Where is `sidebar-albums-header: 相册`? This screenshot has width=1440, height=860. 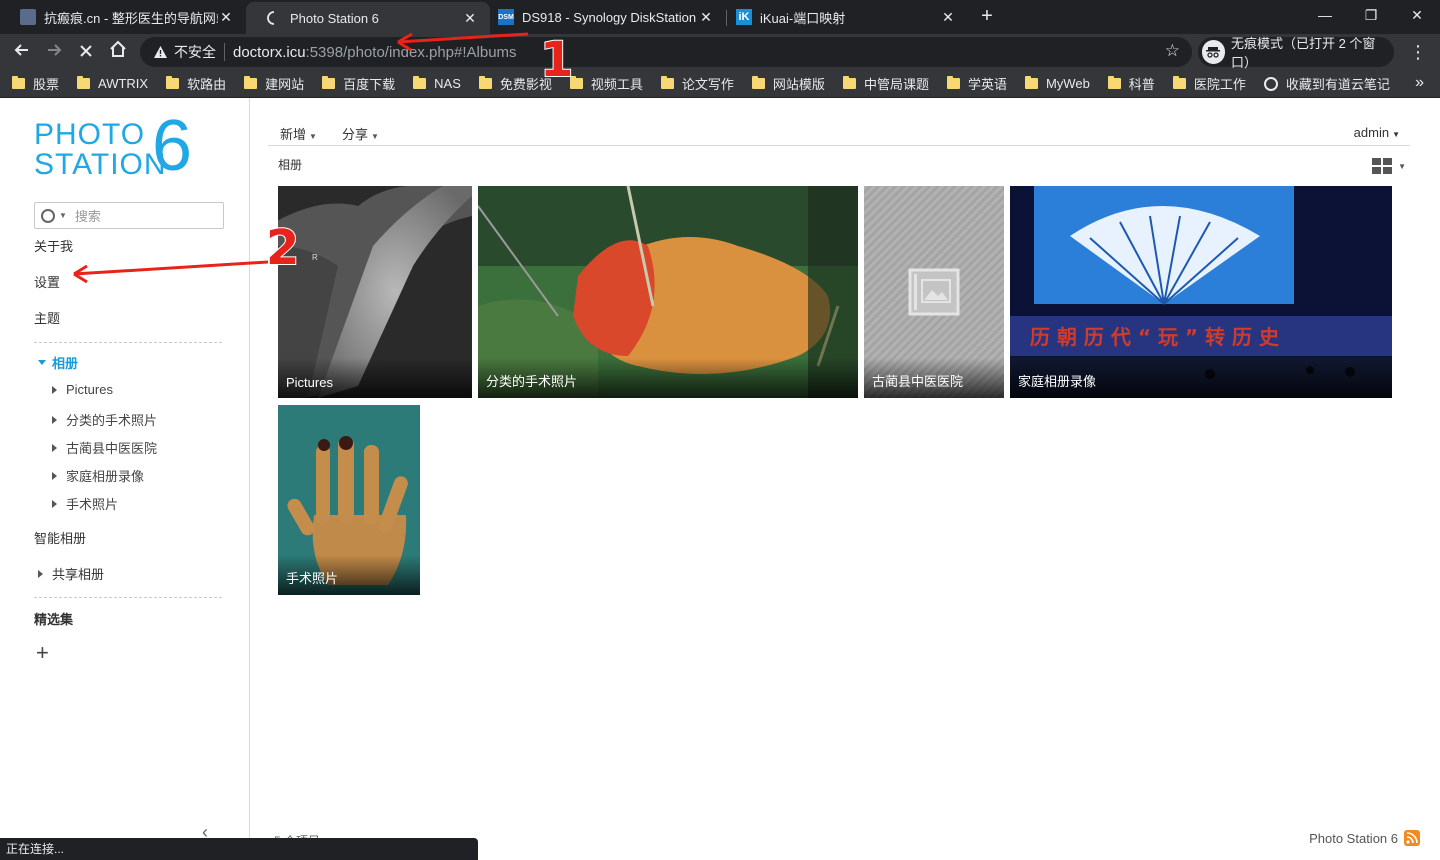
sidebar-albums-header: 相册 is located at coordinates (58, 362).